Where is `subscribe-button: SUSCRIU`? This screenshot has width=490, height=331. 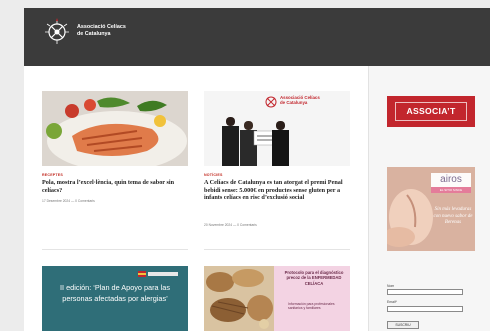
subscribe-button: SUSCRIU is located at coordinates (403, 325).